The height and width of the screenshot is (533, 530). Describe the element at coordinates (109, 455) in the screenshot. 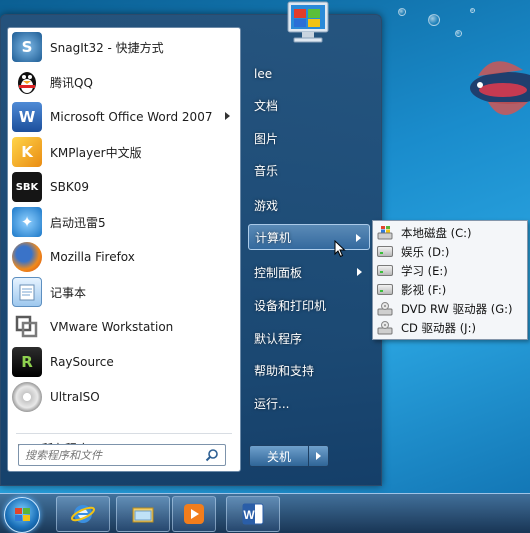

I see `search-input` at that location.